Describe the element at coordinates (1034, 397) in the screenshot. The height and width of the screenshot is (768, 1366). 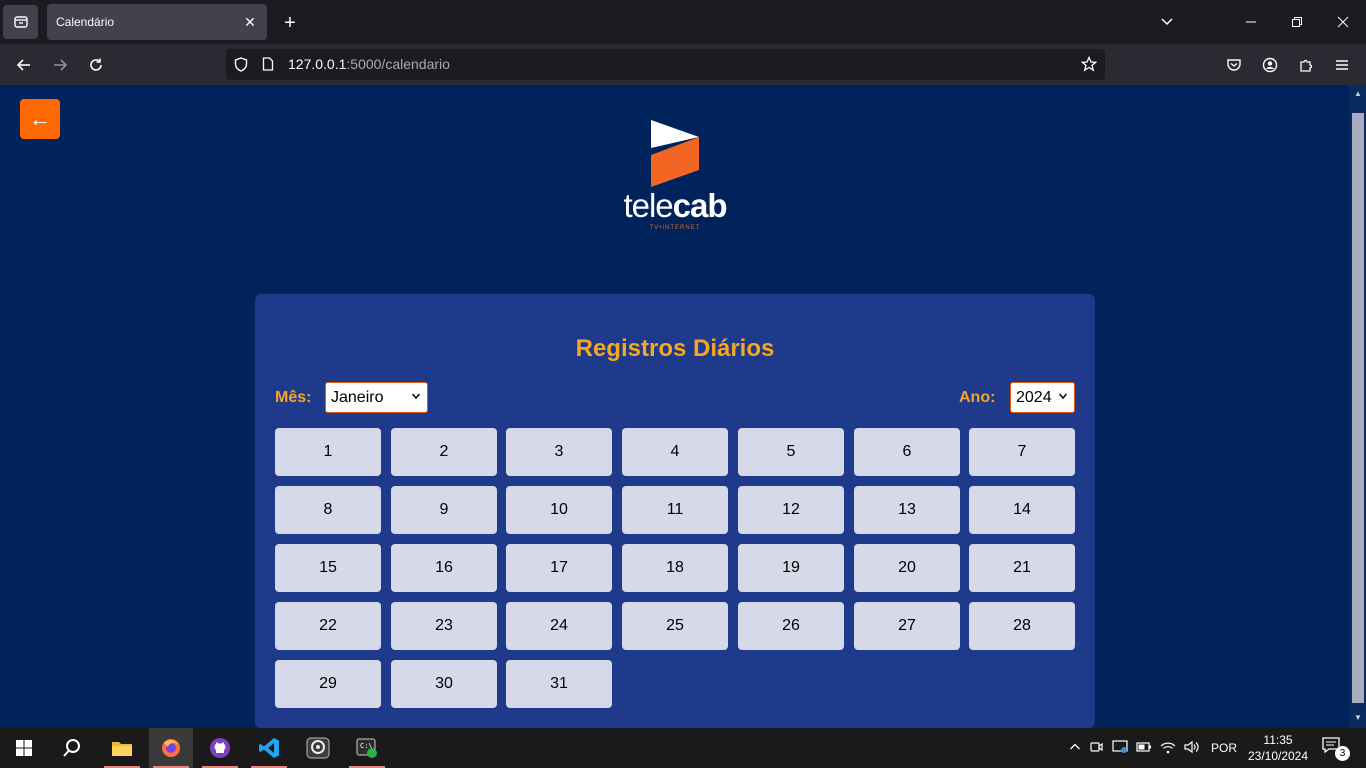
I see `year-select-value: 2024` at that location.